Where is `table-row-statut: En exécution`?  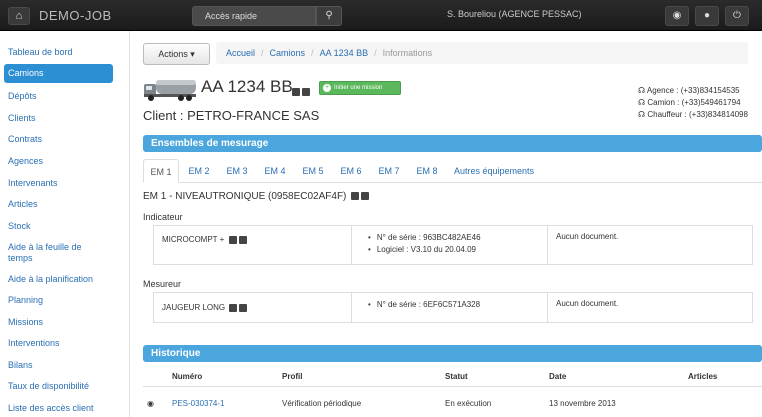 table-row-statut: En exécution is located at coordinates (468, 403).